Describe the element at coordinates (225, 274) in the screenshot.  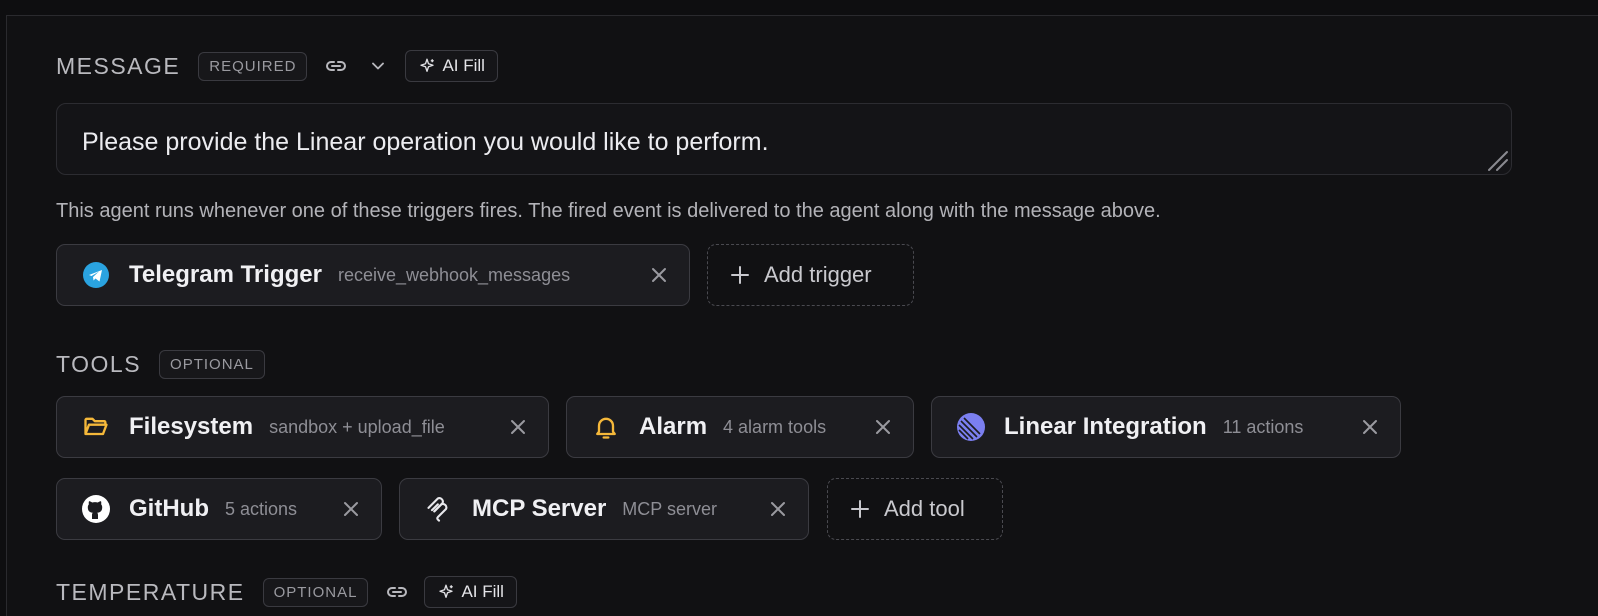
I see `trigger-name: Telegram Trigger` at that location.